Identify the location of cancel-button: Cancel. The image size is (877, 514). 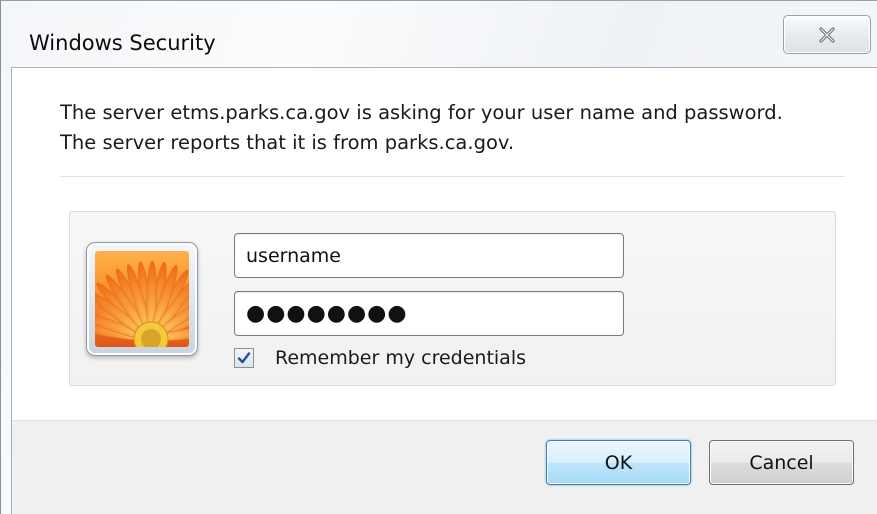
(781, 462).